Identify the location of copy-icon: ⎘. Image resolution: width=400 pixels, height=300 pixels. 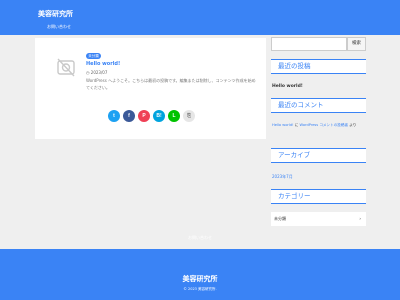
(188, 116).